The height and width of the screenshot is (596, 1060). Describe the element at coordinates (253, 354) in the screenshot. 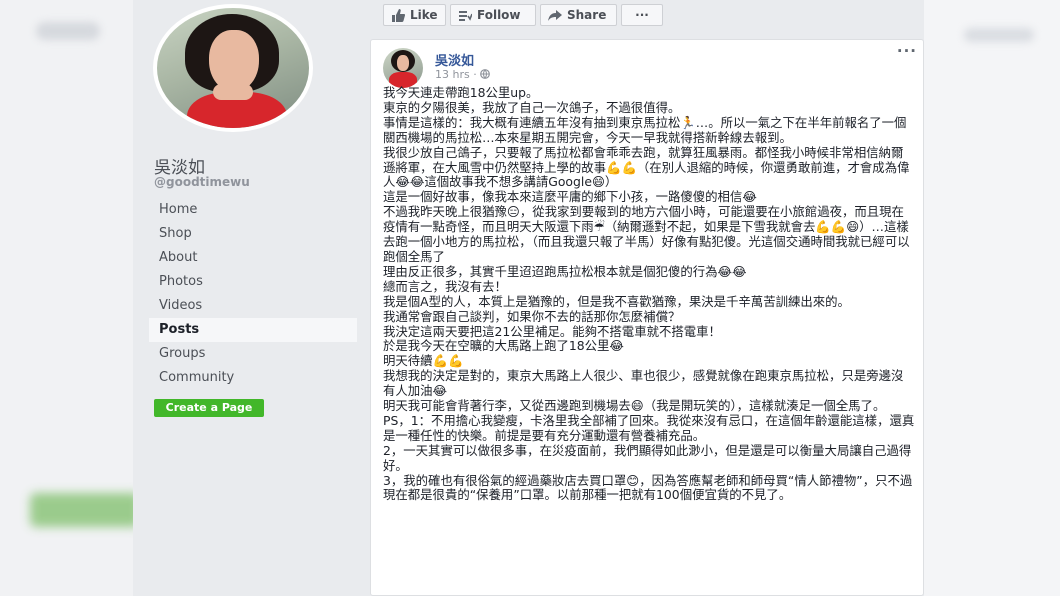

I see `nav-groups: Groups` at that location.